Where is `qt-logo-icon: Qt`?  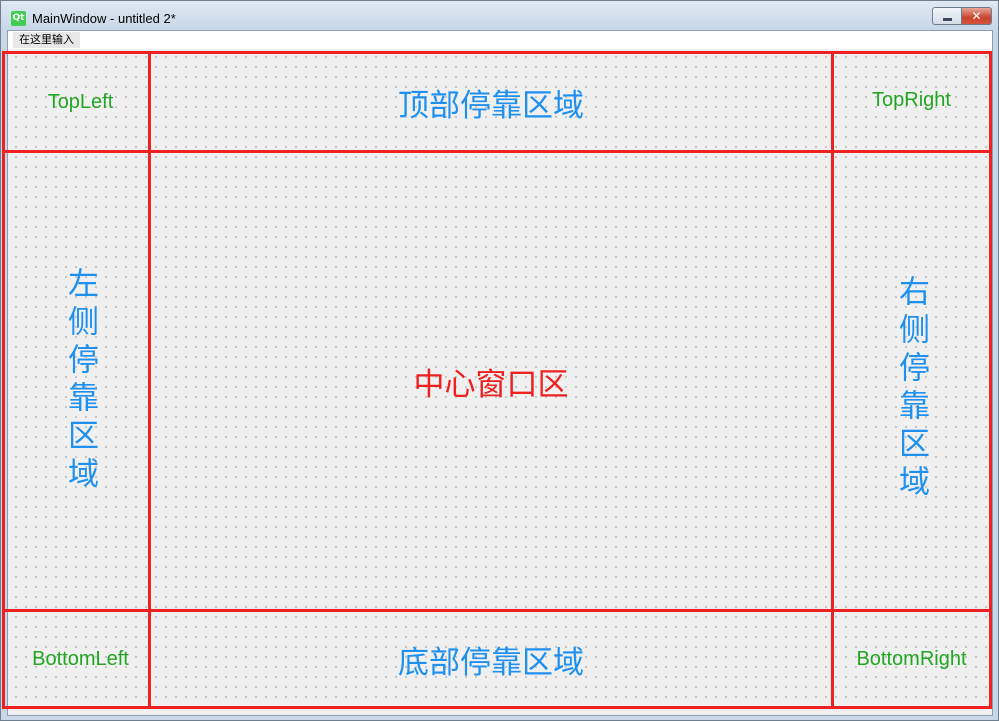 qt-logo-icon: Qt is located at coordinates (18, 18).